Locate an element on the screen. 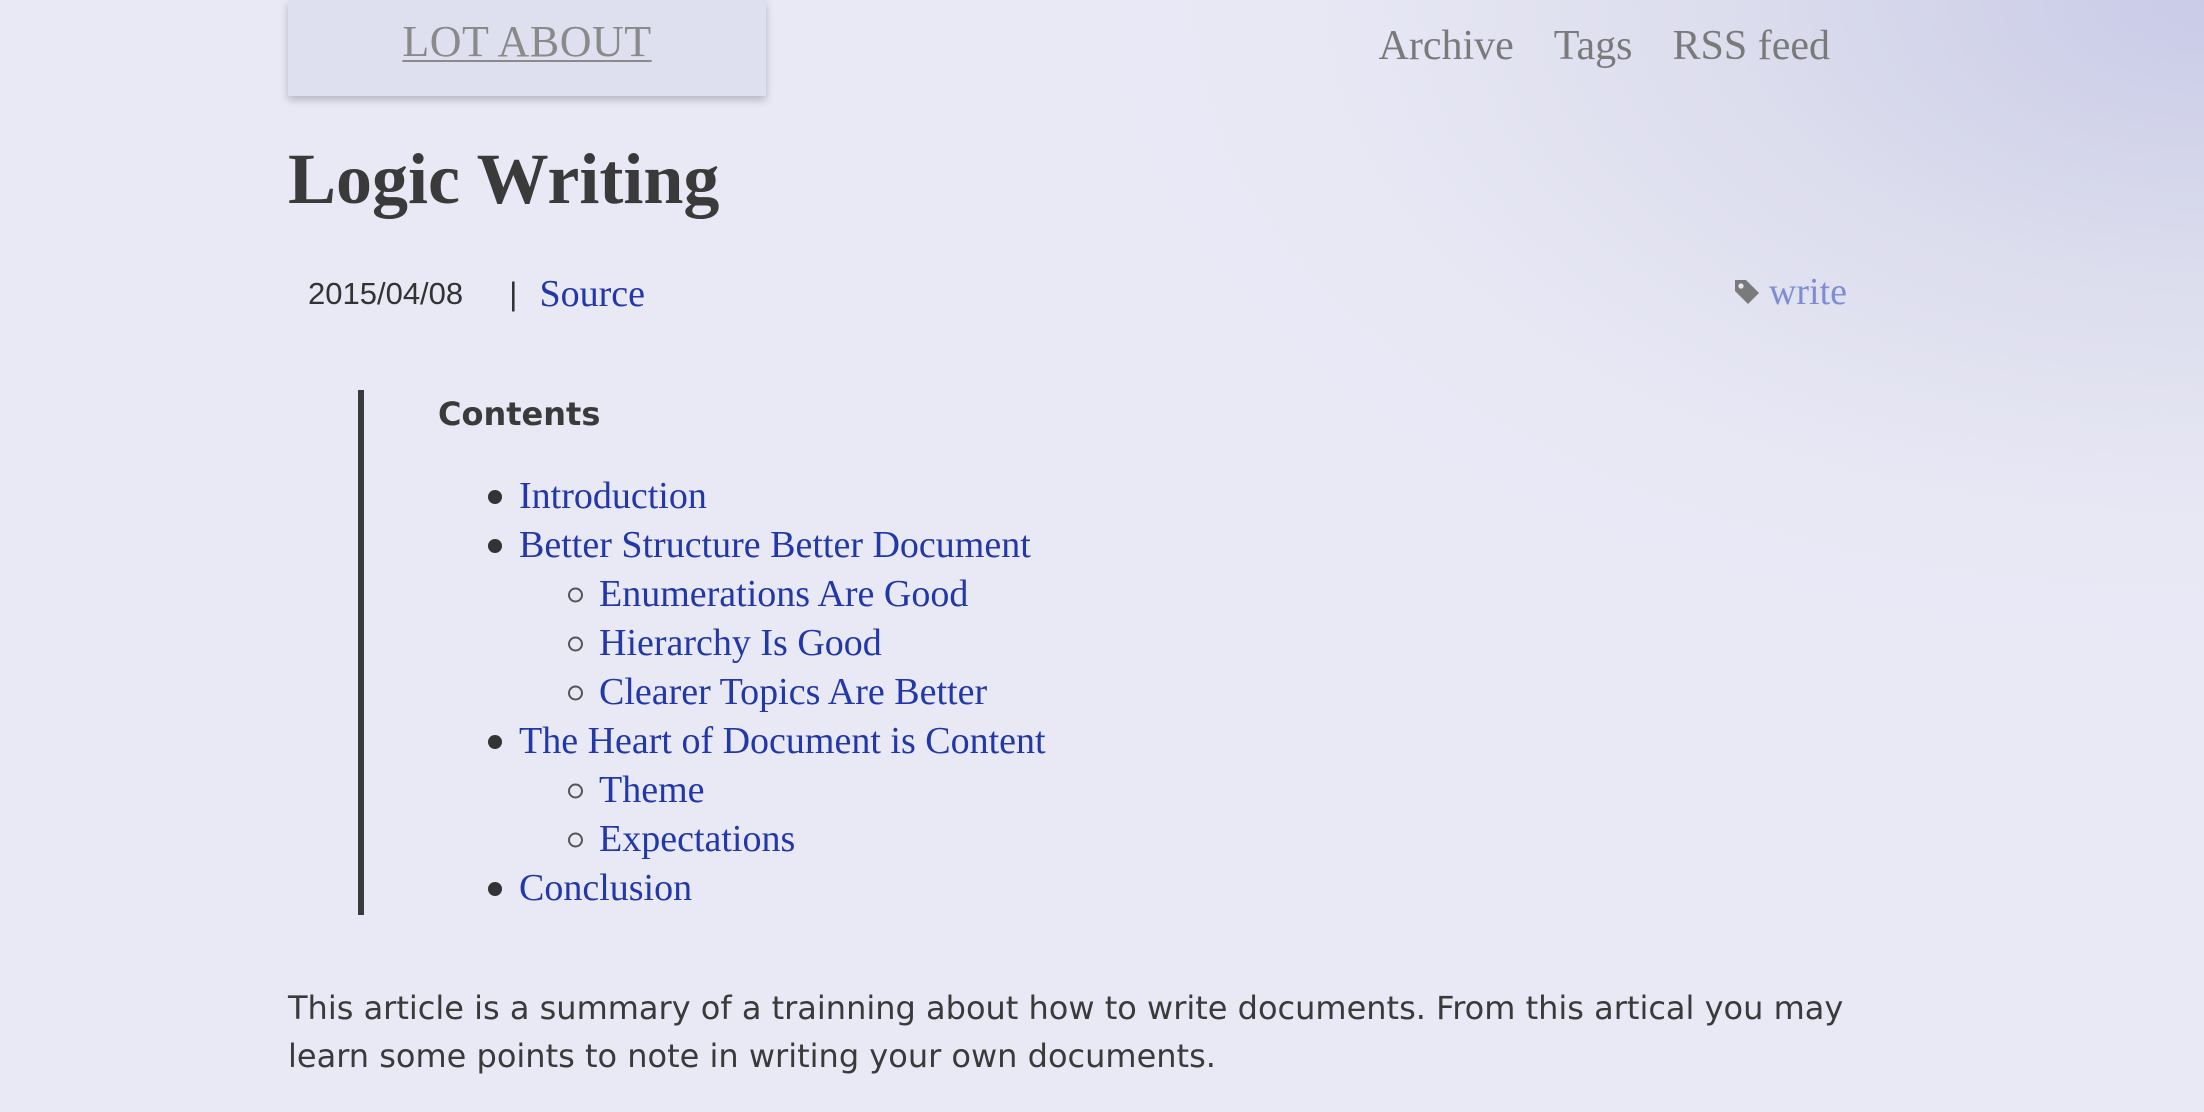 The image size is (2204, 1112). toc-item: Expectations is located at coordinates (705, 839).